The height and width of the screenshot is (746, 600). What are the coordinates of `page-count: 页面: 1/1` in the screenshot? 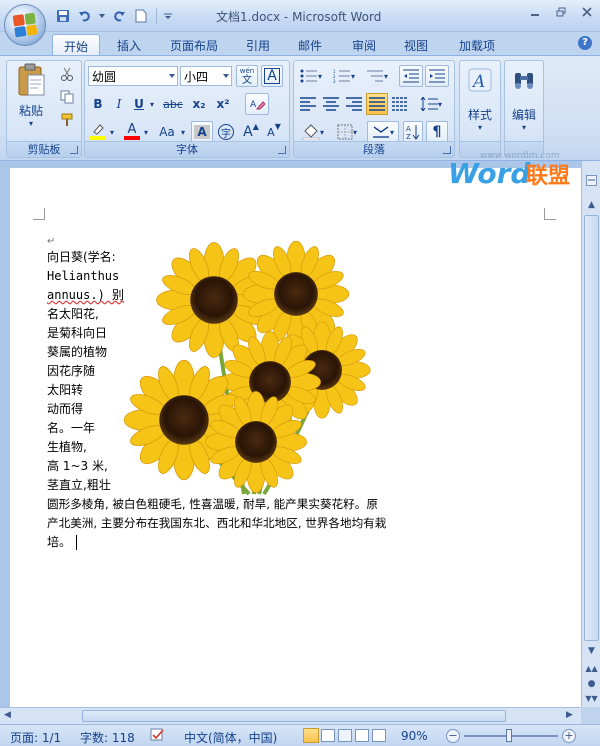 It's located at (35, 737).